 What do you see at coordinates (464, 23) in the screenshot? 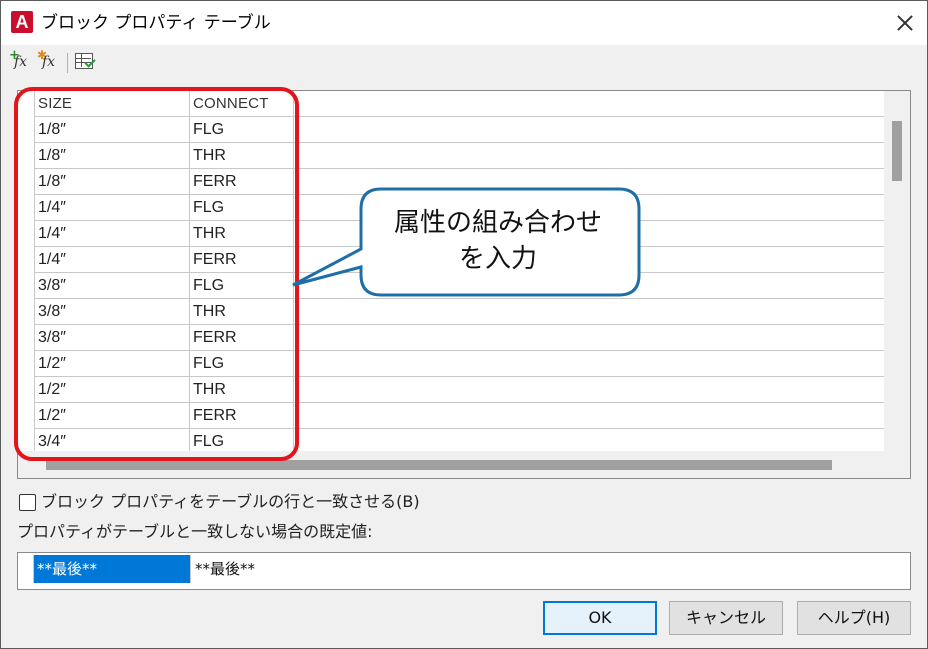
I see `title-bar: A ブロック プロパティ テーブル` at bounding box center [464, 23].